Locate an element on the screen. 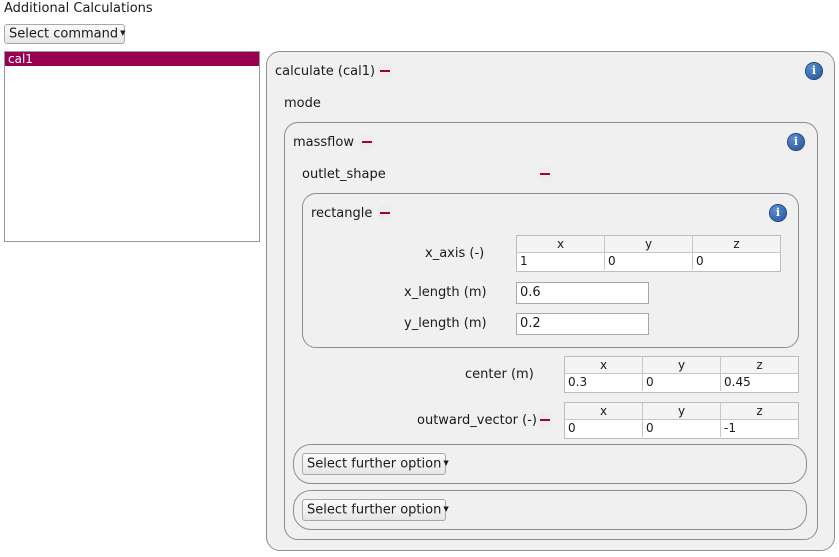  list-item: cal1 is located at coordinates (132, 59).